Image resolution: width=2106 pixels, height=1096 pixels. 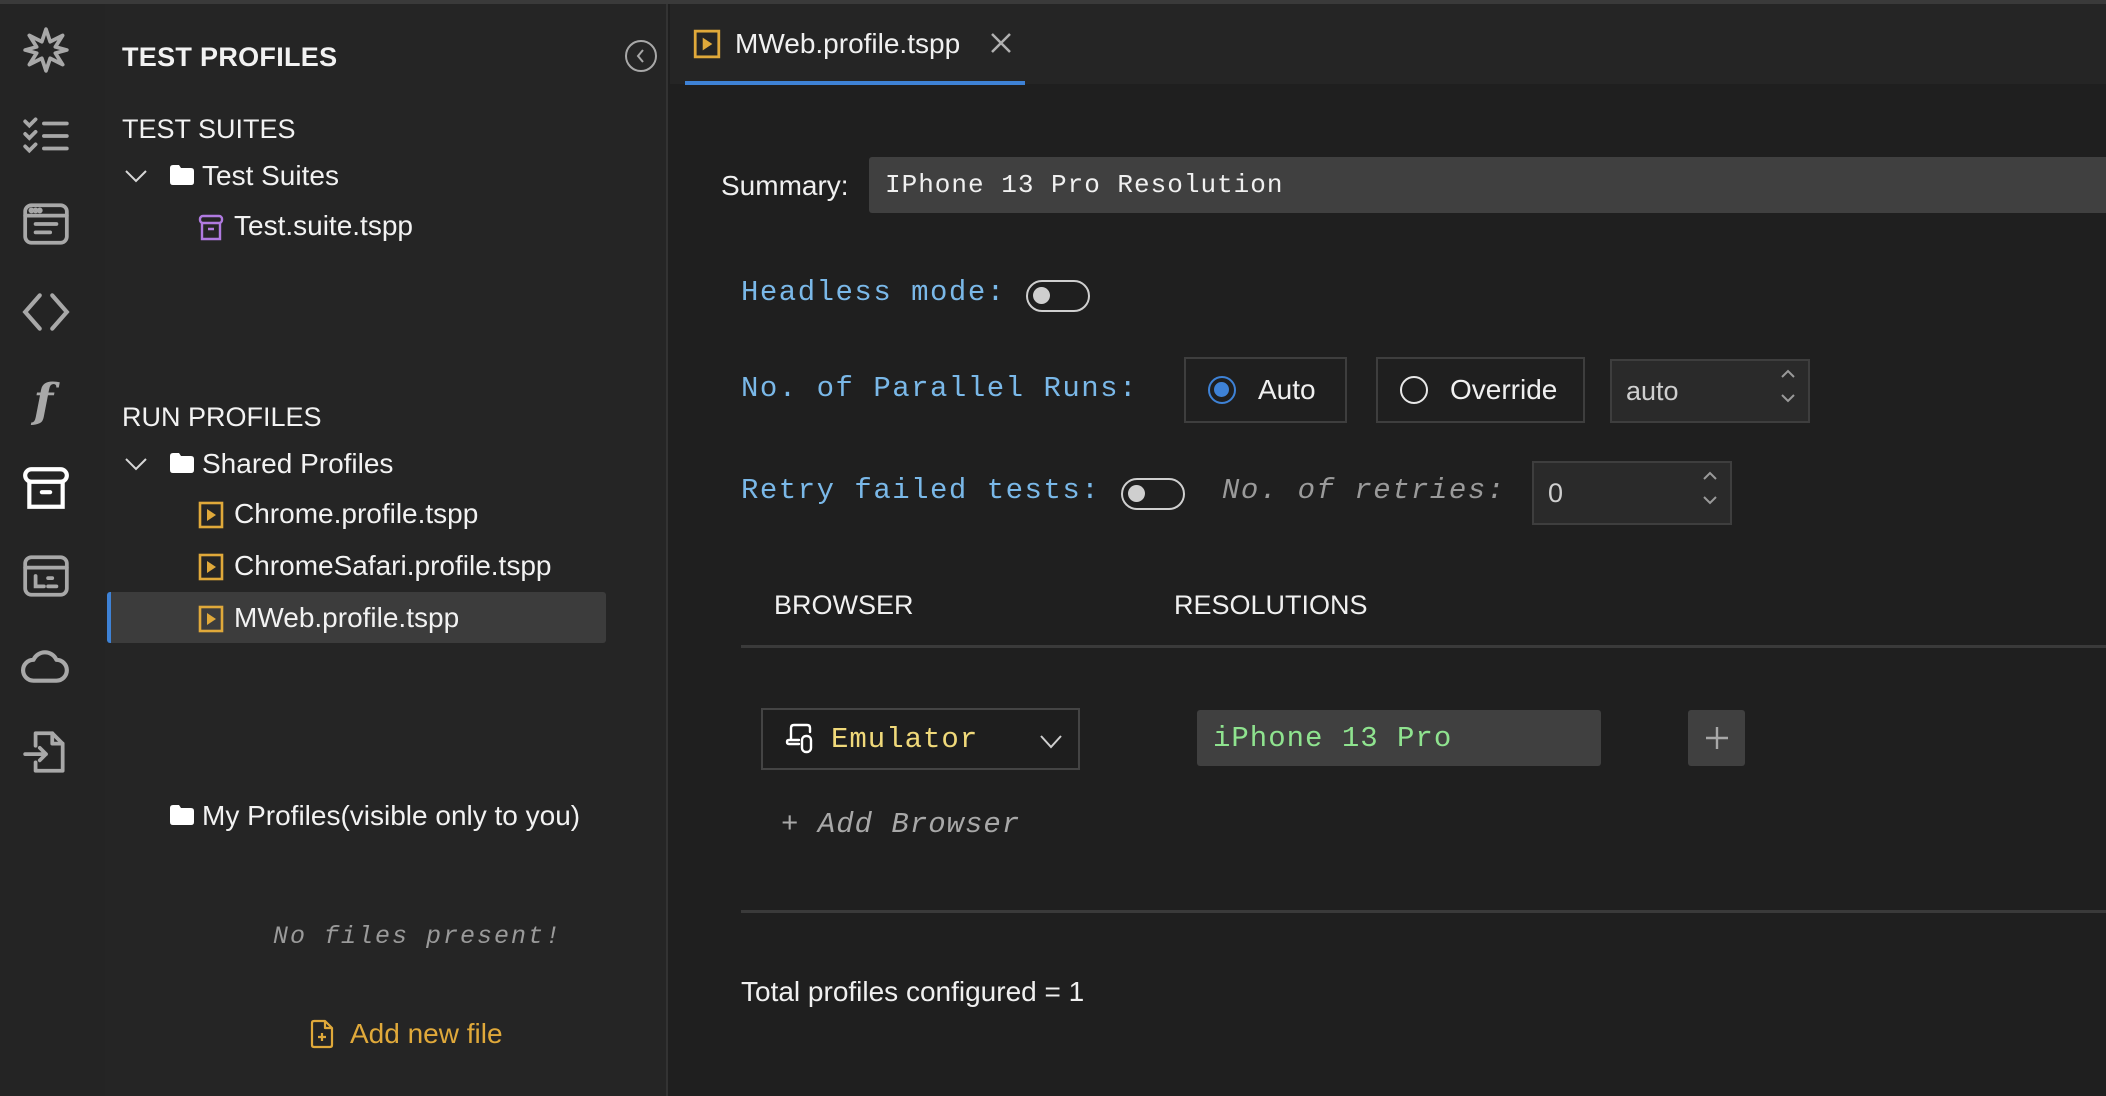 I want to click on radio-auto-indicator, so click(x=1222, y=390).